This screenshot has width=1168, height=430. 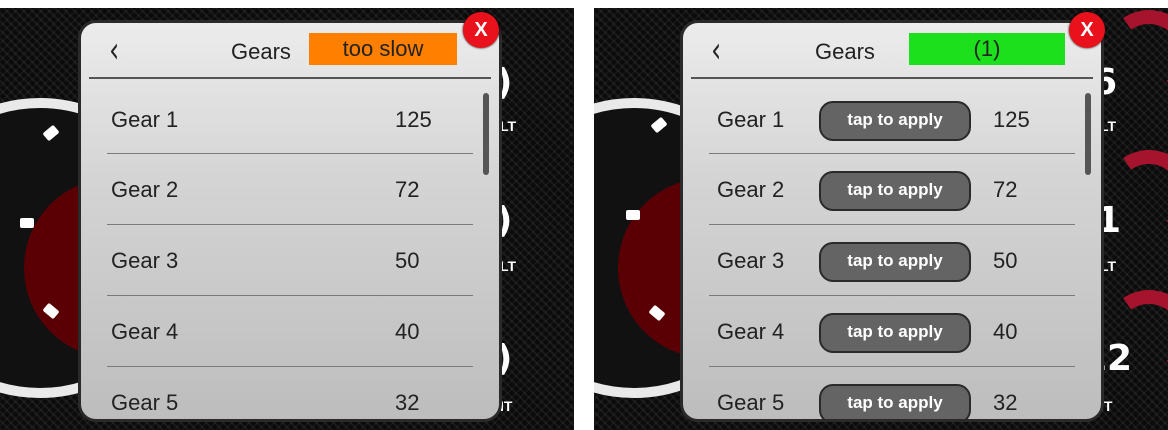 What do you see at coordinates (383, 49) in the screenshot?
I see `status-badge: too slow` at bounding box center [383, 49].